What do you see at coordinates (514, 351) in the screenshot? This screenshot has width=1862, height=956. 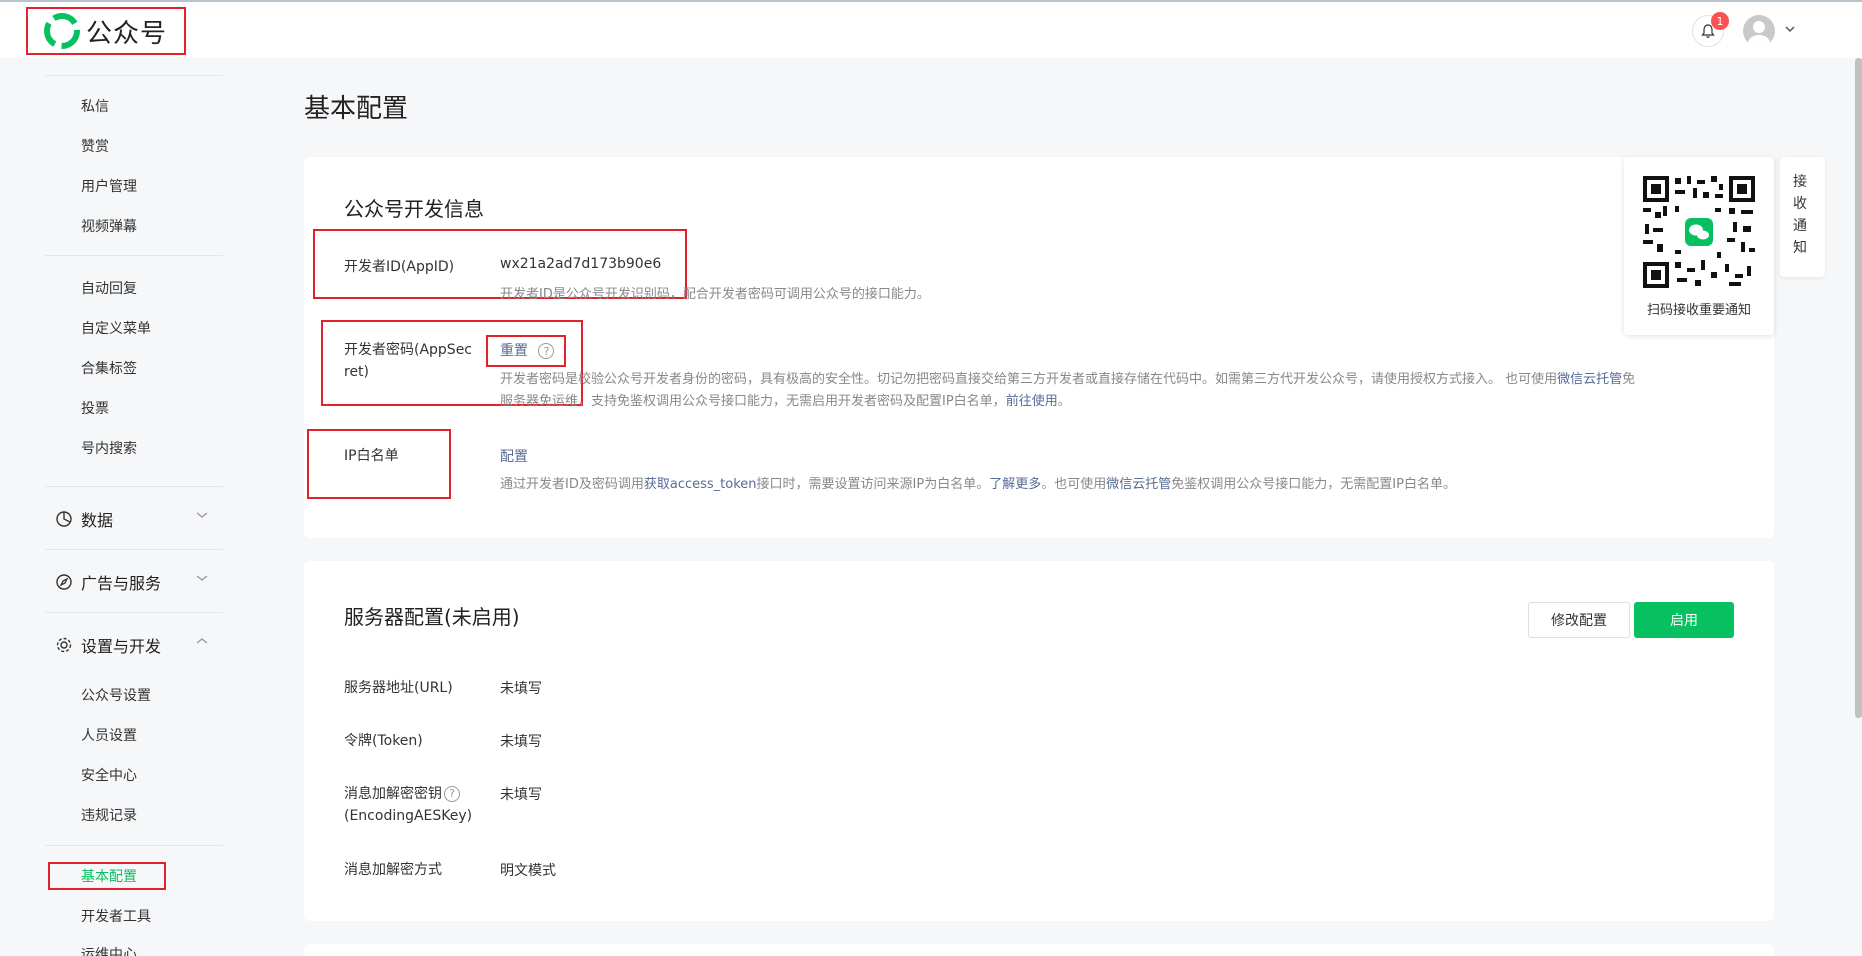 I see `reset-secret-link: 重置` at bounding box center [514, 351].